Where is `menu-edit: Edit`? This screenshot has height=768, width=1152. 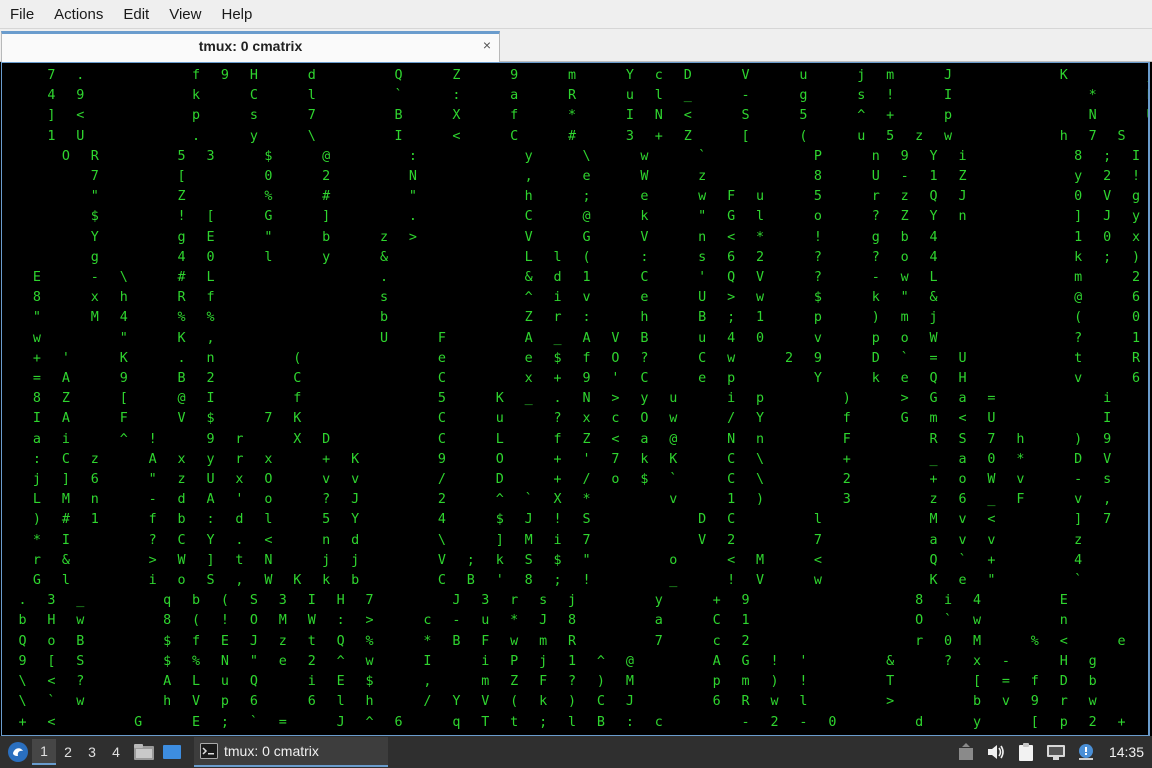 menu-edit: Edit is located at coordinates (136, 14).